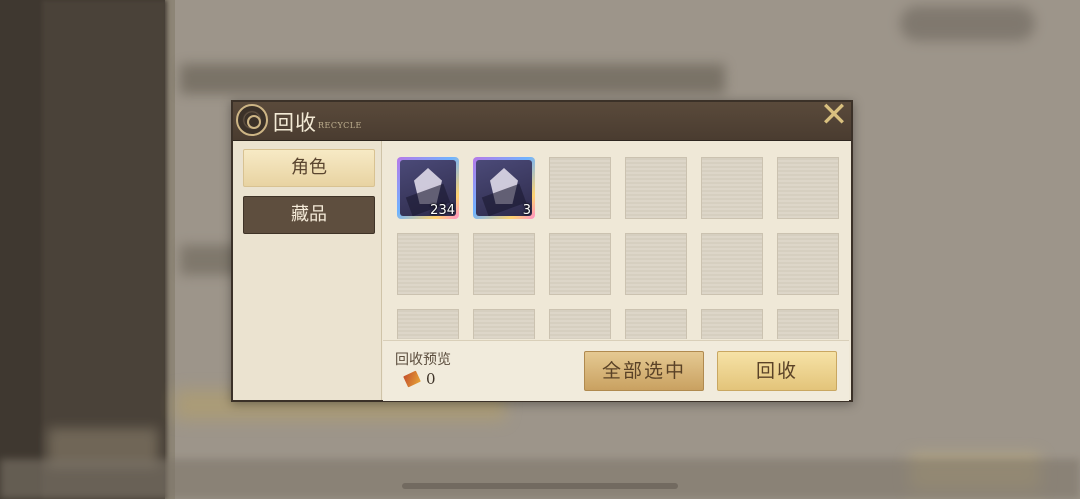 The image size is (1080, 499). I want to click on recycle-preview-value: 0, so click(431, 379).